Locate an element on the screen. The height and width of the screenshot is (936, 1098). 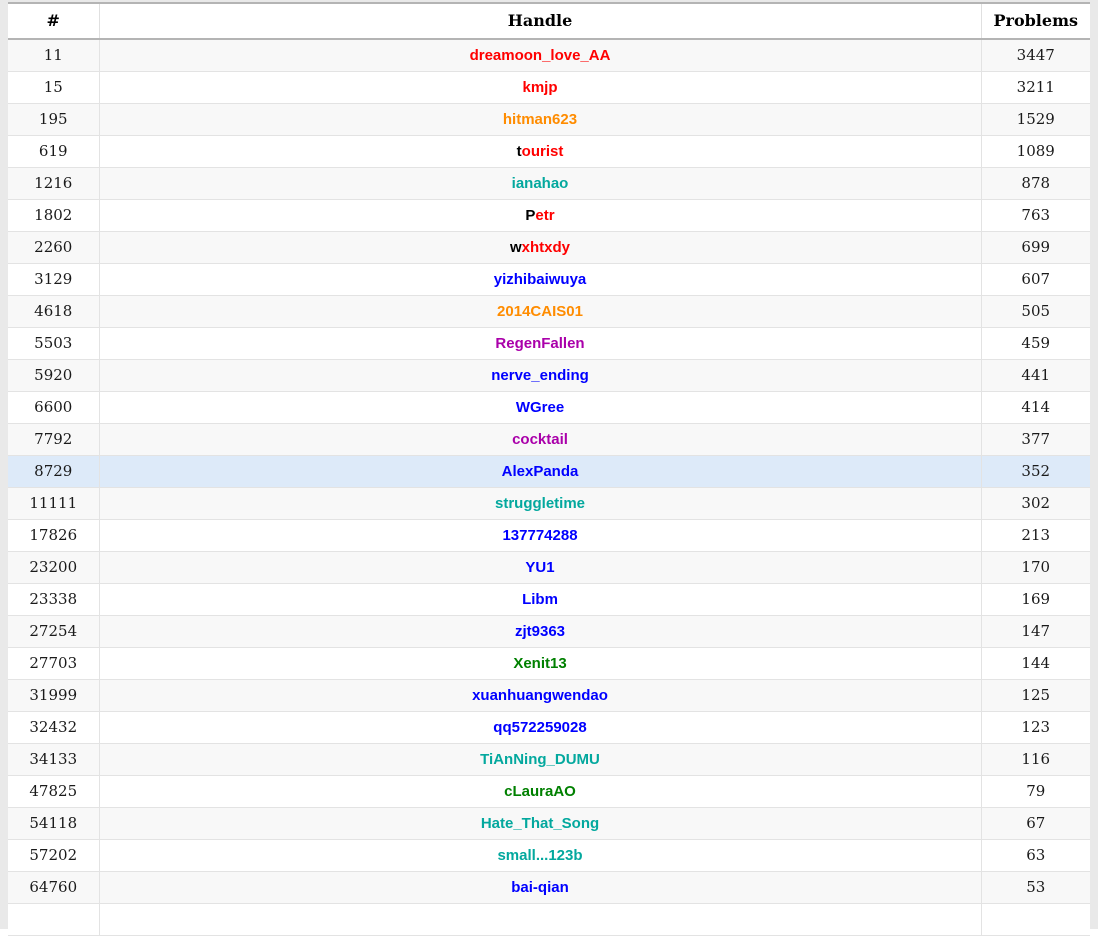
cell-problems: 3211 is located at coordinates (1035, 87).